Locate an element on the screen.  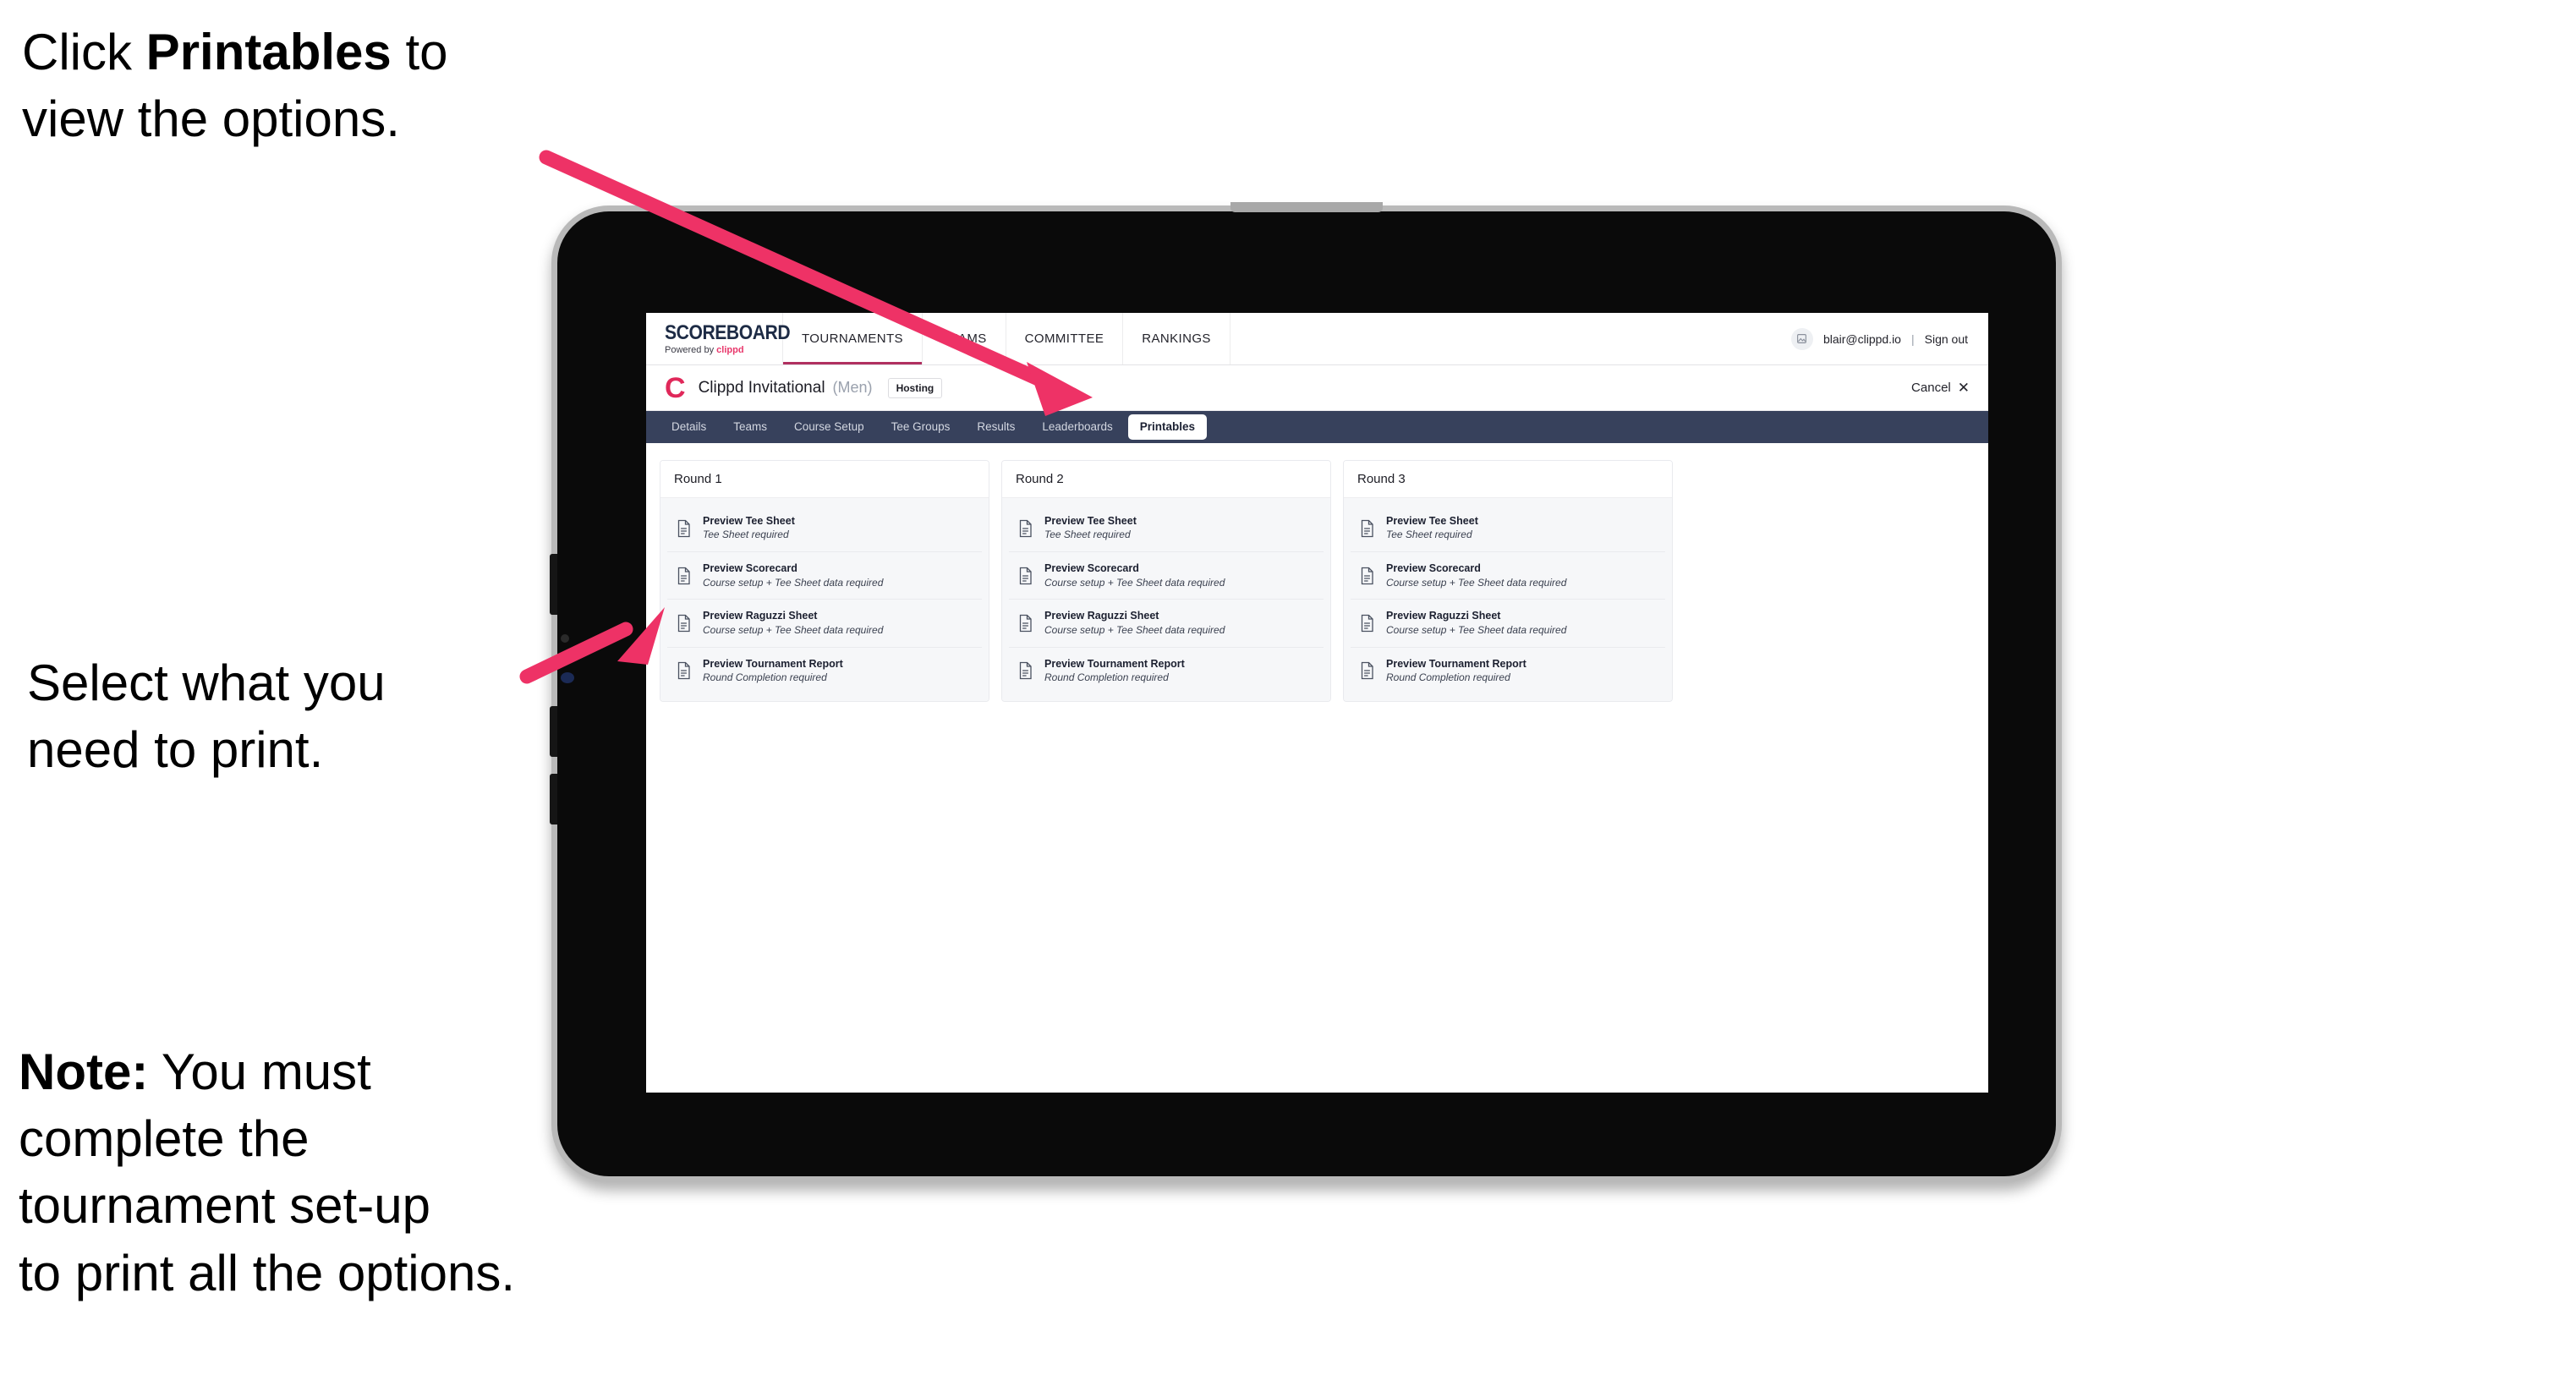
round-title: Round 1 is located at coordinates (824, 480).